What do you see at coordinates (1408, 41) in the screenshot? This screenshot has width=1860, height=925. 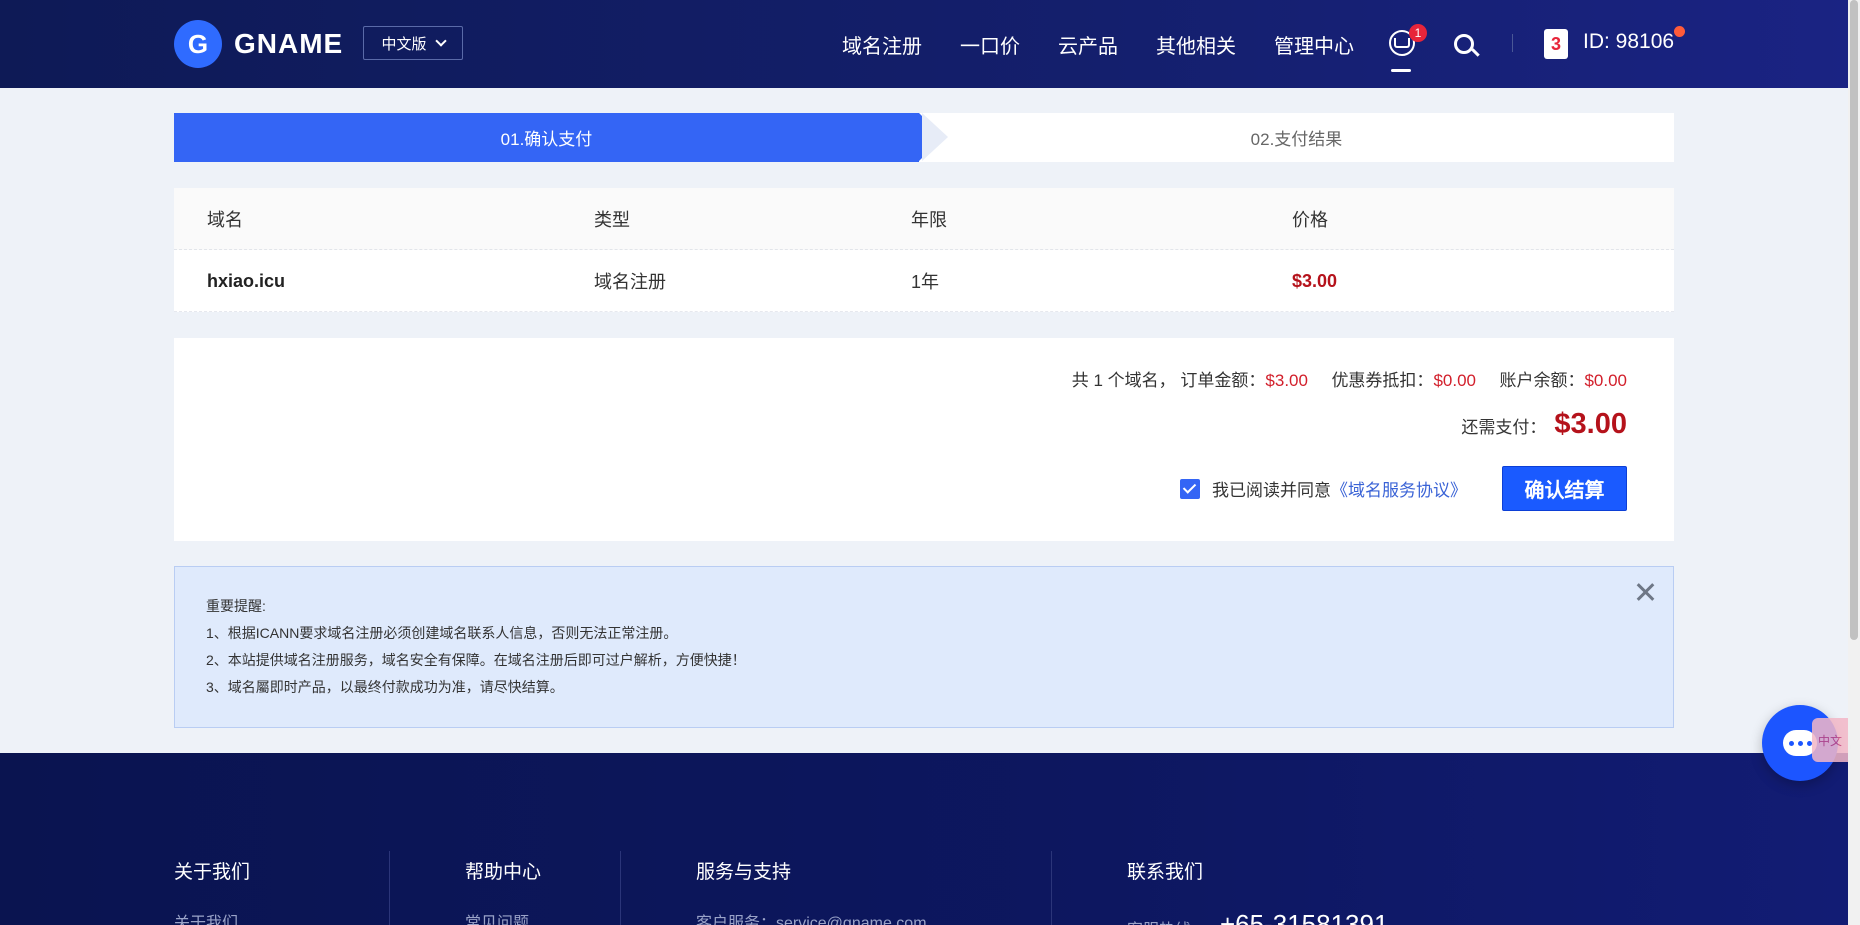 I see `cart-button: 1` at bounding box center [1408, 41].